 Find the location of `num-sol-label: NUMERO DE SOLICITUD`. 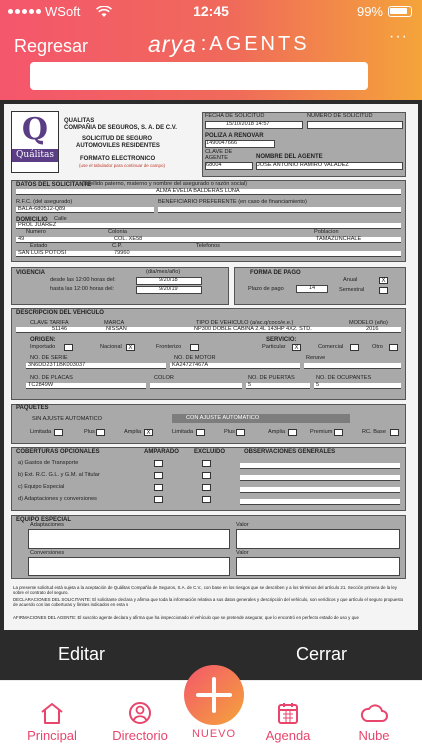

num-sol-label: NUMERO DE SOLICITUD is located at coordinates (340, 116).